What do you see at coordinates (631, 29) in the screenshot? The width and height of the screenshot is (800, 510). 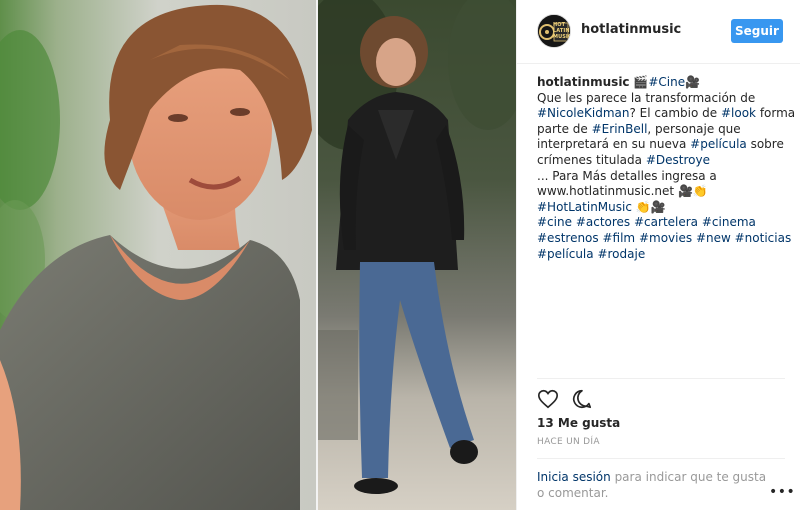 I see `header-username: hotlatinmusic` at bounding box center [631, 29].